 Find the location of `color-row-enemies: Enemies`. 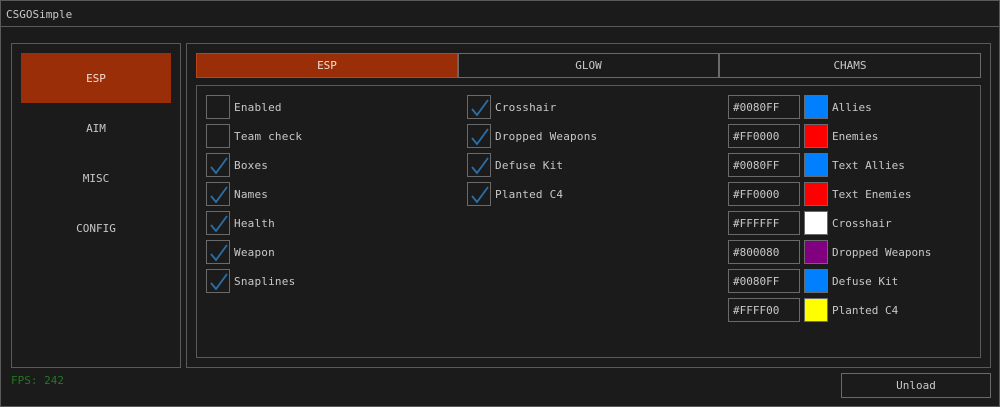

color-row-enemies: Enemies is located at coordinates (803, 136).